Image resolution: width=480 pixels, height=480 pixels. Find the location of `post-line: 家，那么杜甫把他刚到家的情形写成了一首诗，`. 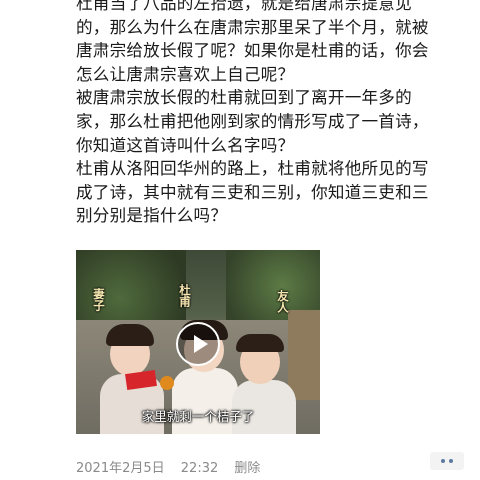

post-line: 家，那么杜甫把他刚到家的情形写成了一首诗， is located at coordinates (252, 121).